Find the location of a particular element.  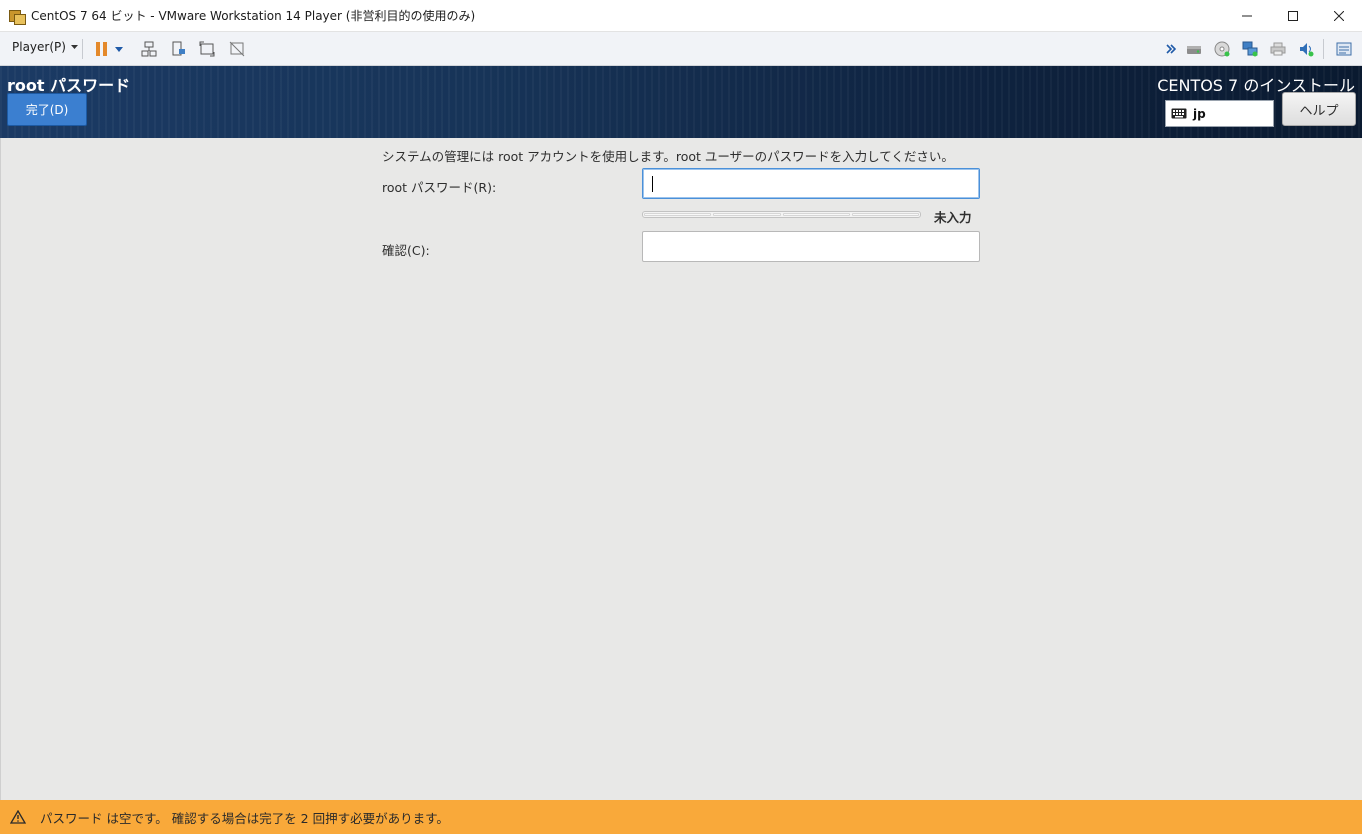

pause-button is located at coordinates (102, 49).